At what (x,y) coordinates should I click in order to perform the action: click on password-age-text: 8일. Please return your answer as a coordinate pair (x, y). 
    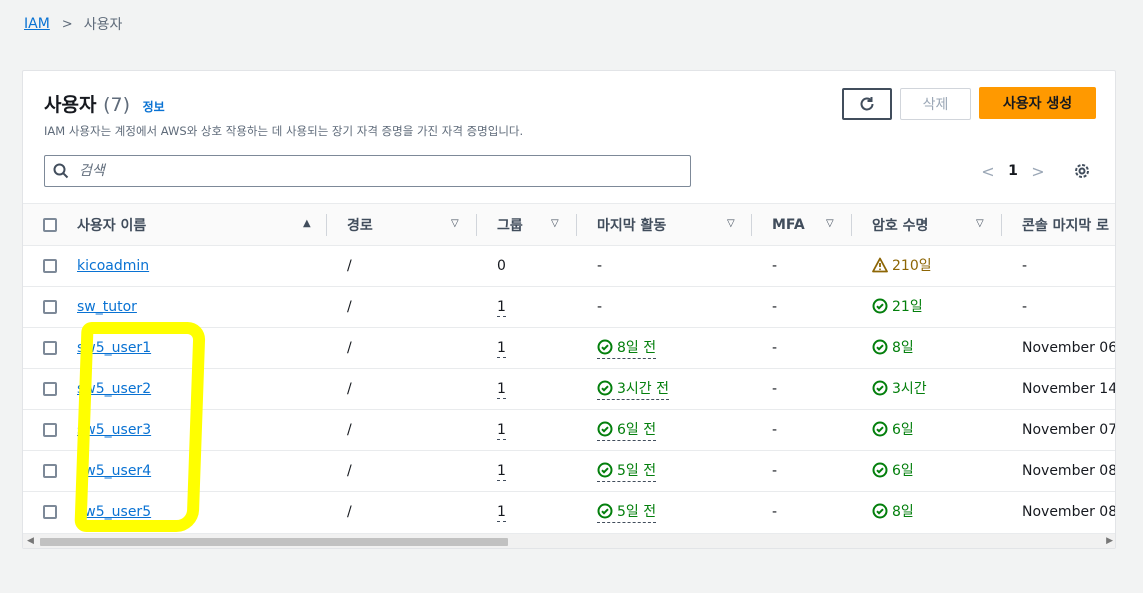
    Looking at the image, I should click on (903, 512).